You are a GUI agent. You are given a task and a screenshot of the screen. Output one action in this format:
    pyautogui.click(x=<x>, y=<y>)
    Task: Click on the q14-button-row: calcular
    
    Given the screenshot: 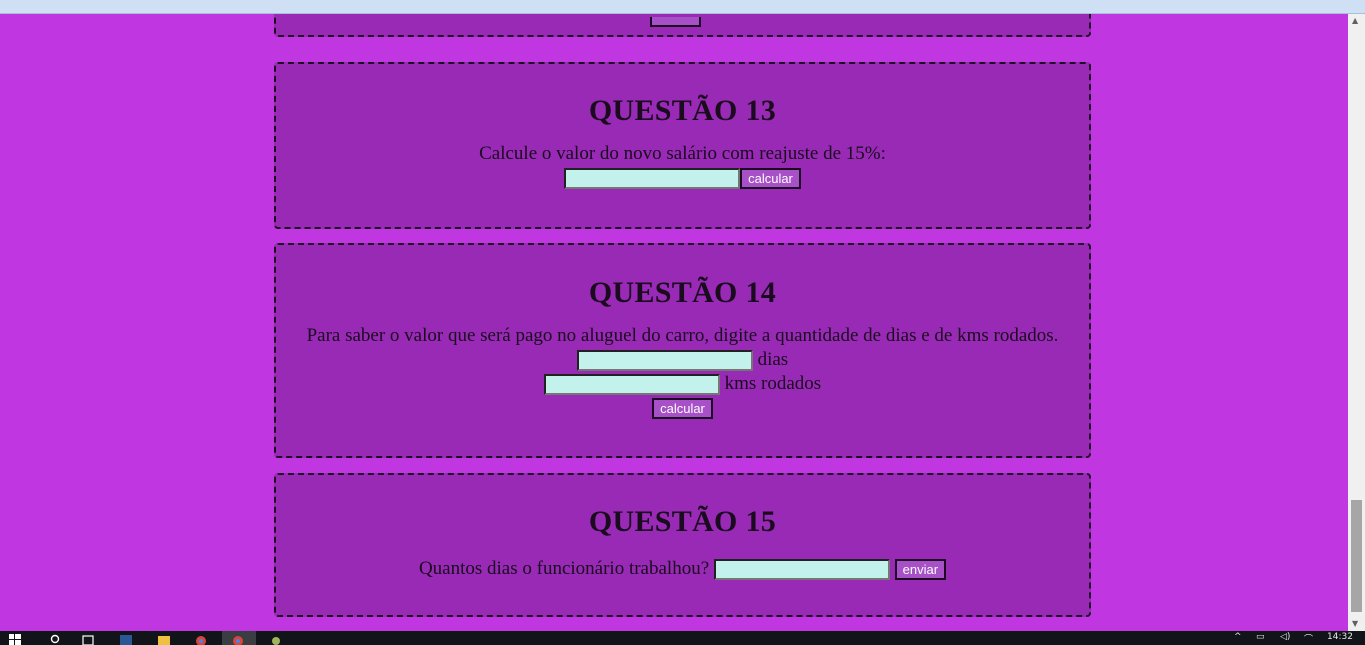 What is the action you would take?
    pyautogui.click(x=682, y=408)
    